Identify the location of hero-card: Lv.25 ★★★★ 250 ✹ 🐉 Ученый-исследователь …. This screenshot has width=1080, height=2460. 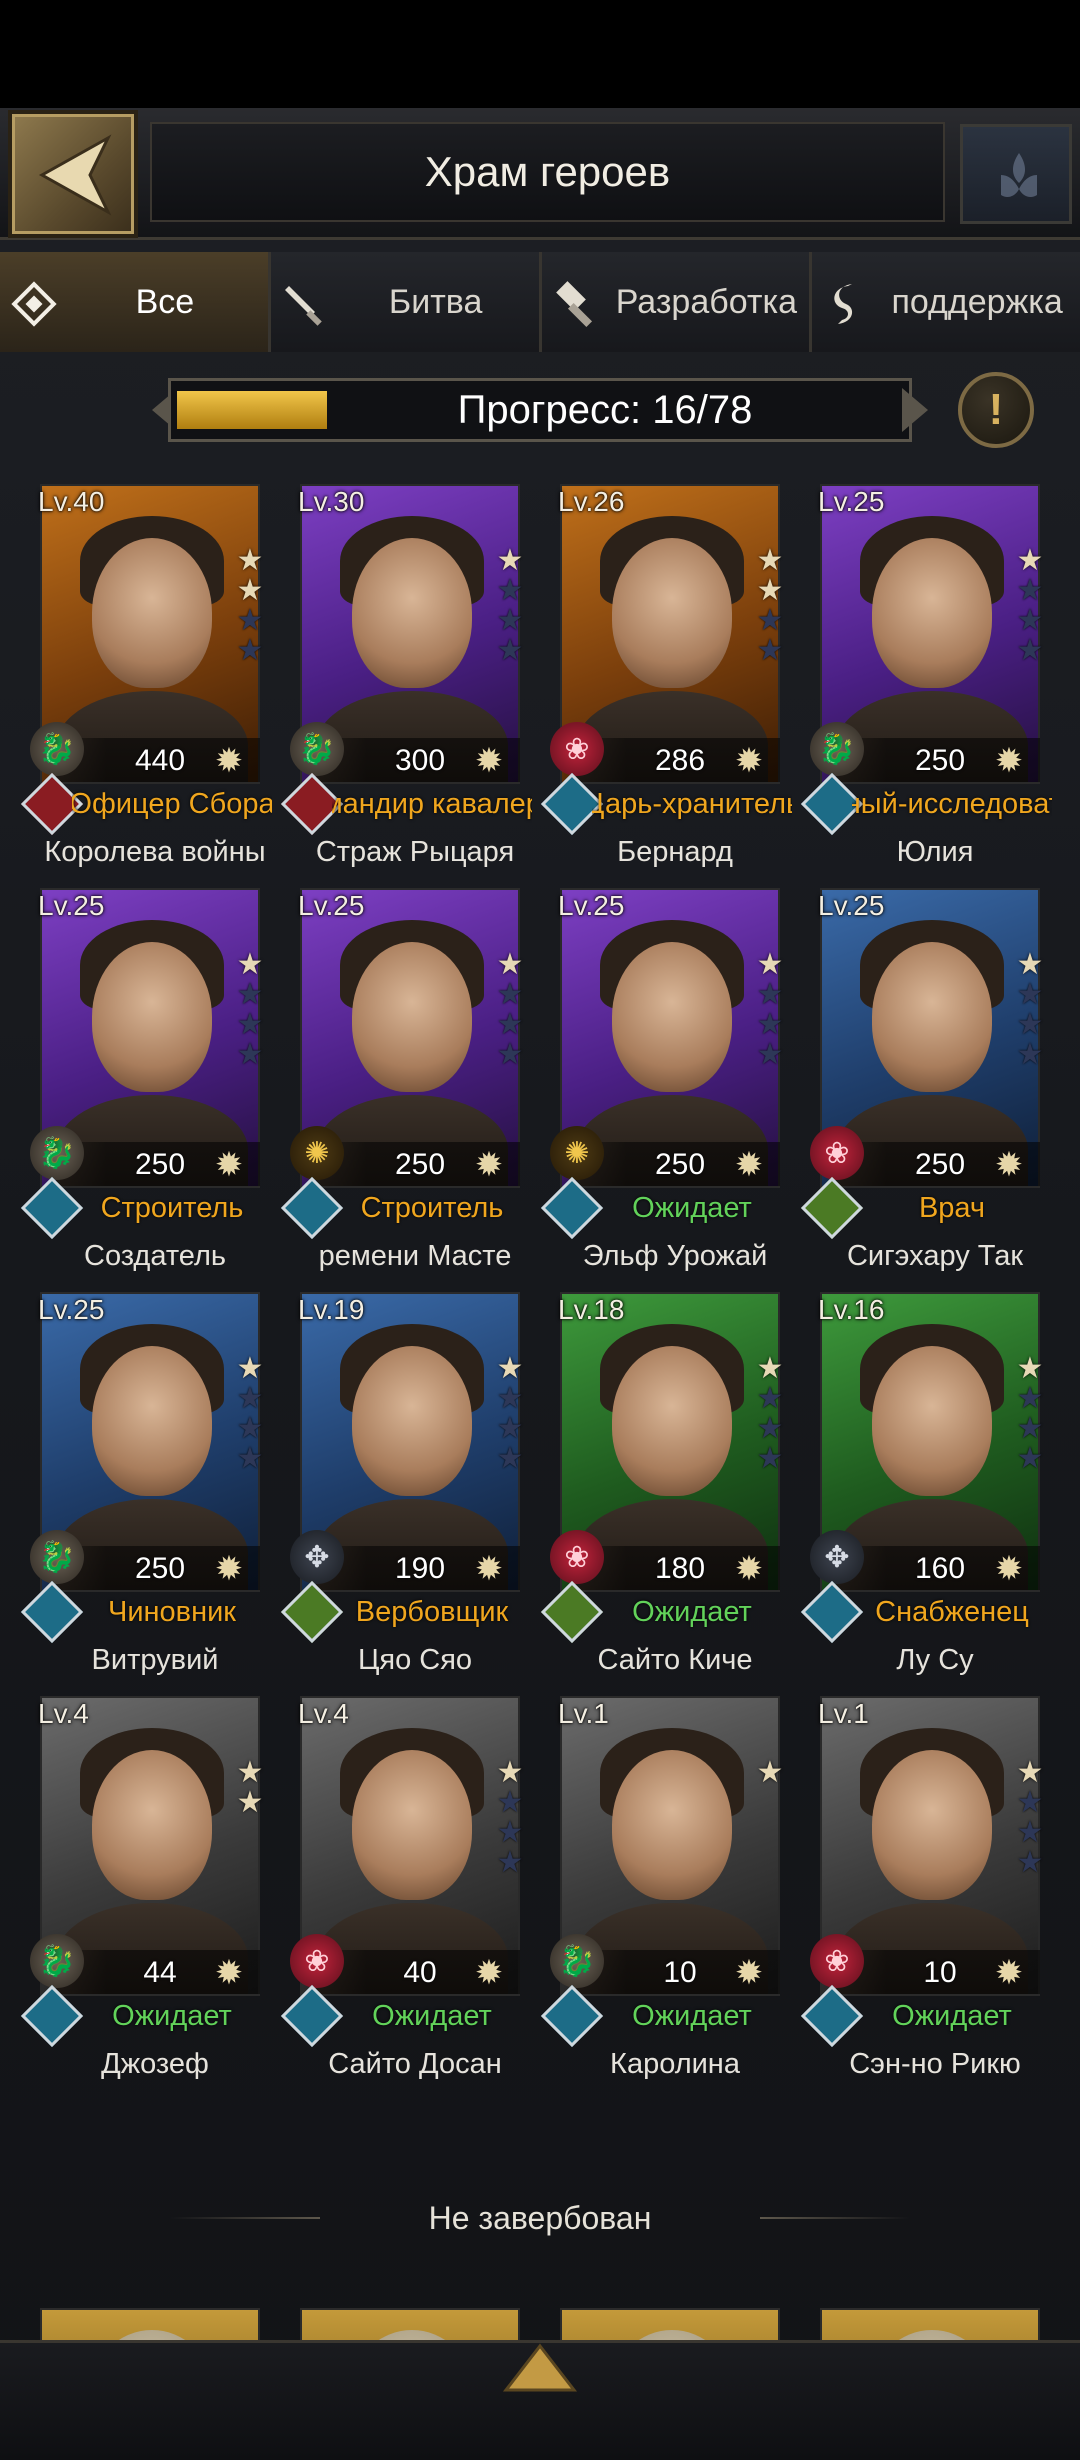
(935, 679).